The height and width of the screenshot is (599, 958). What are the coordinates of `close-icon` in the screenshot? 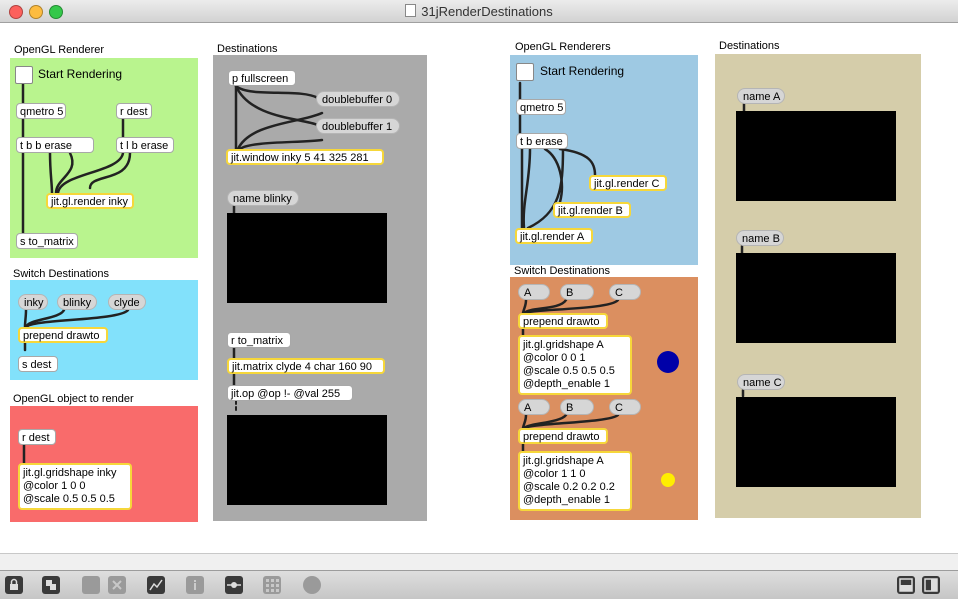 It's located at (117, 585).